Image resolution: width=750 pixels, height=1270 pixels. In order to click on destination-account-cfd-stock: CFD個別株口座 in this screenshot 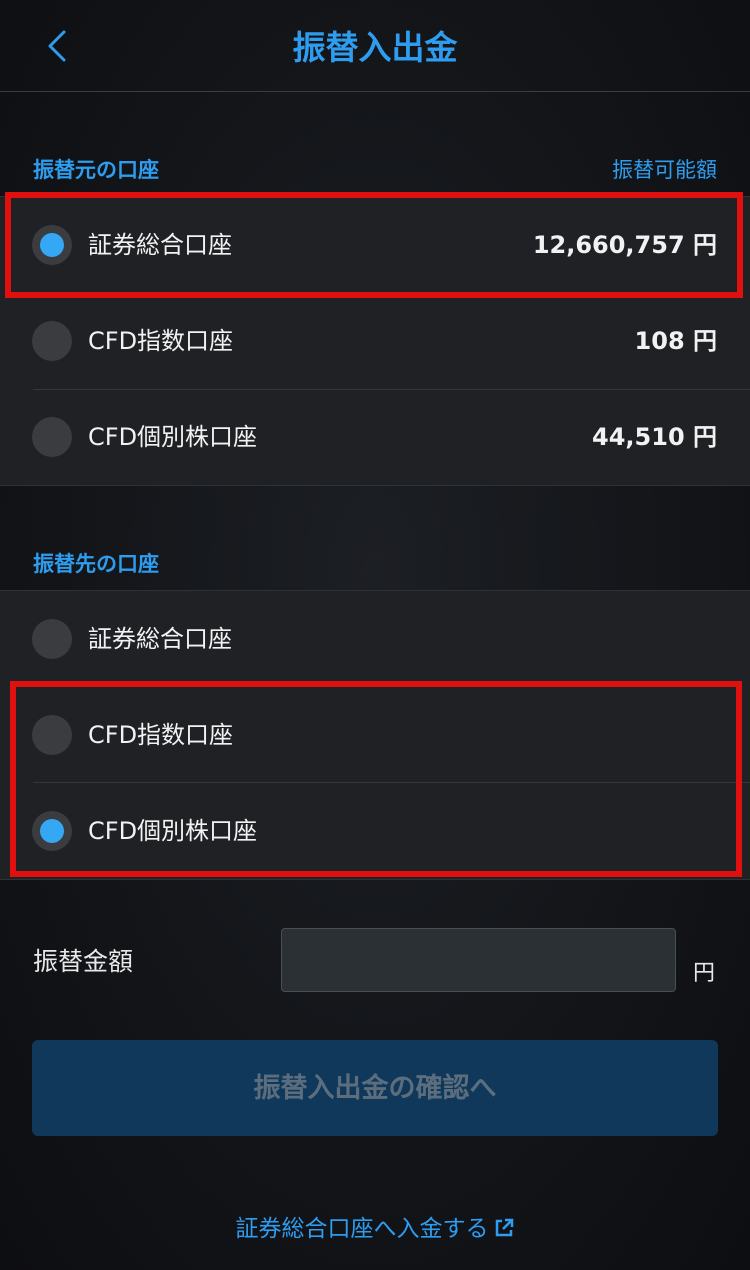, I will do `click(375, 831)`.